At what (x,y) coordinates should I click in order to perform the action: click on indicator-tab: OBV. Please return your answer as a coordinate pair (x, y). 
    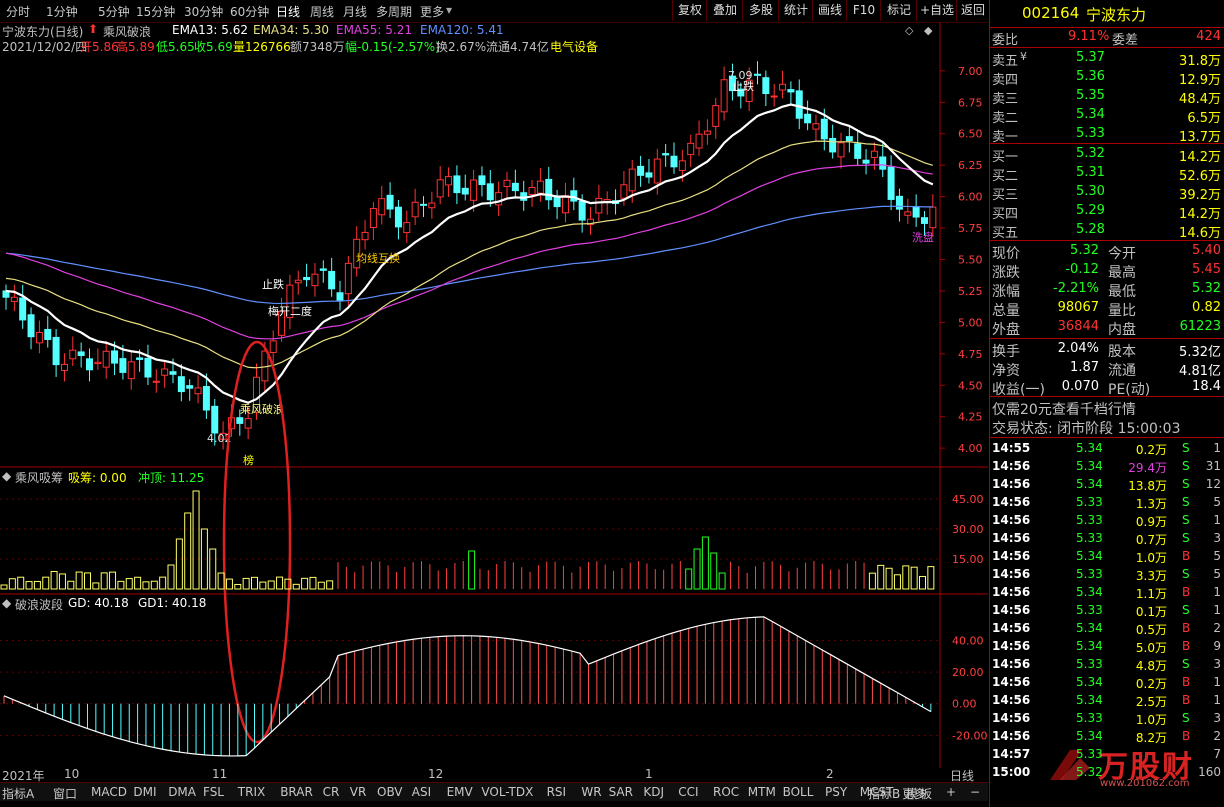
    Looking at the image, I should click on (390, 792).